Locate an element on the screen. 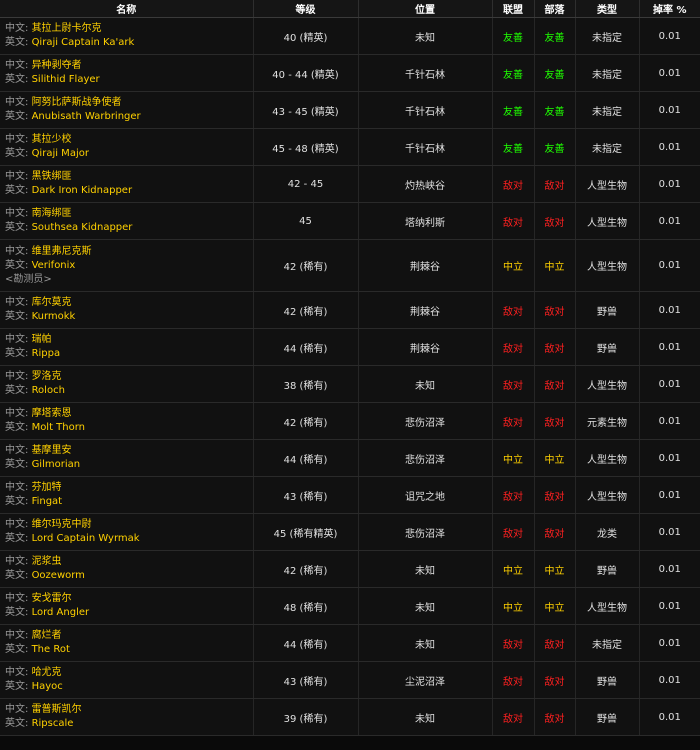  cn-name-line: 中文: 异种剥夺者 is located at coordinates (129, 66).